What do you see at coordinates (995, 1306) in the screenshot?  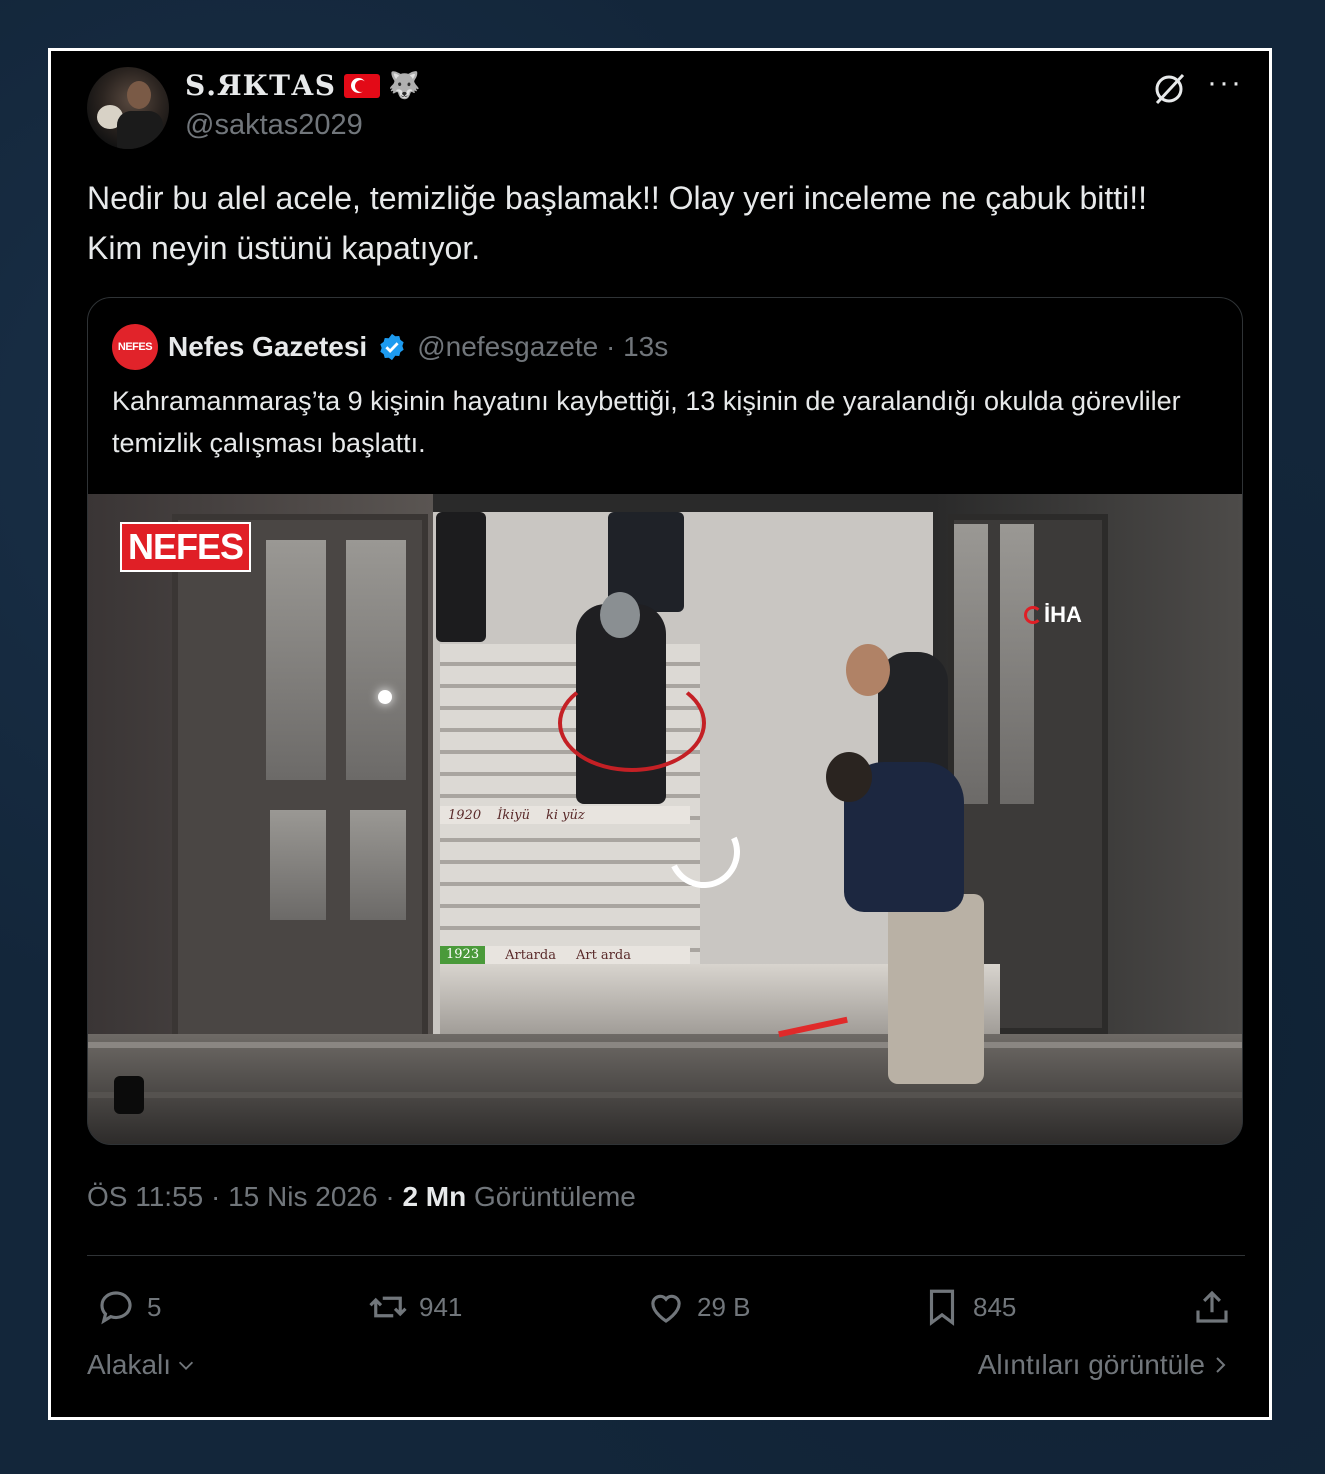 I see `bookmark-count: 845` at bounding box center [995, 1306].